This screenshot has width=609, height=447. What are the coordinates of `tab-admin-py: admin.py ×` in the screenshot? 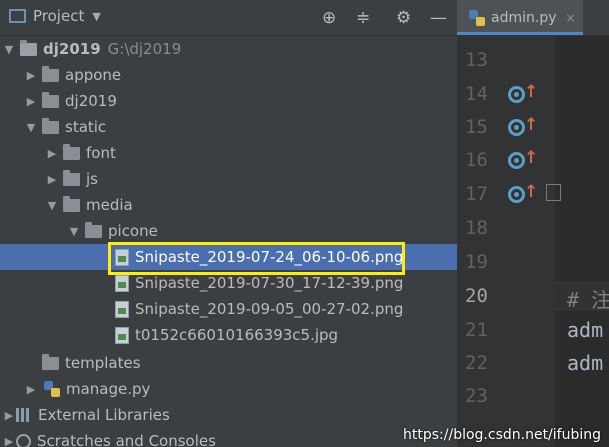 It's located at (520, 17).